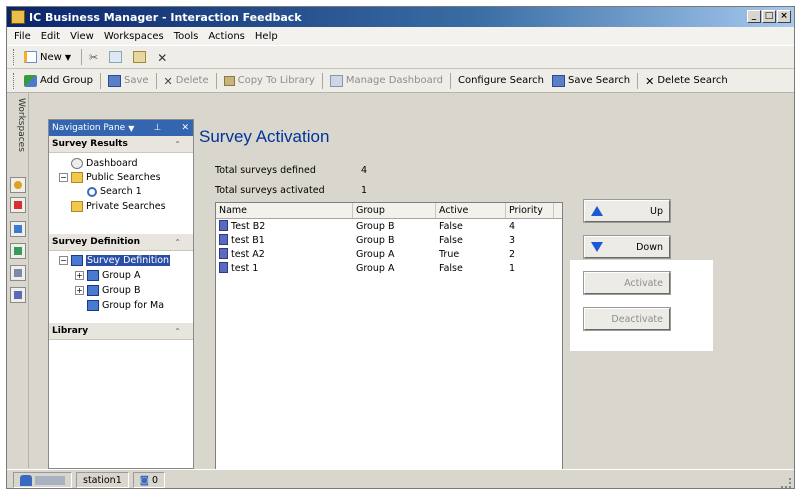 This screenshot has width=800, height=489. I want to click on add-group-button: Add Group, so click(58, 81).